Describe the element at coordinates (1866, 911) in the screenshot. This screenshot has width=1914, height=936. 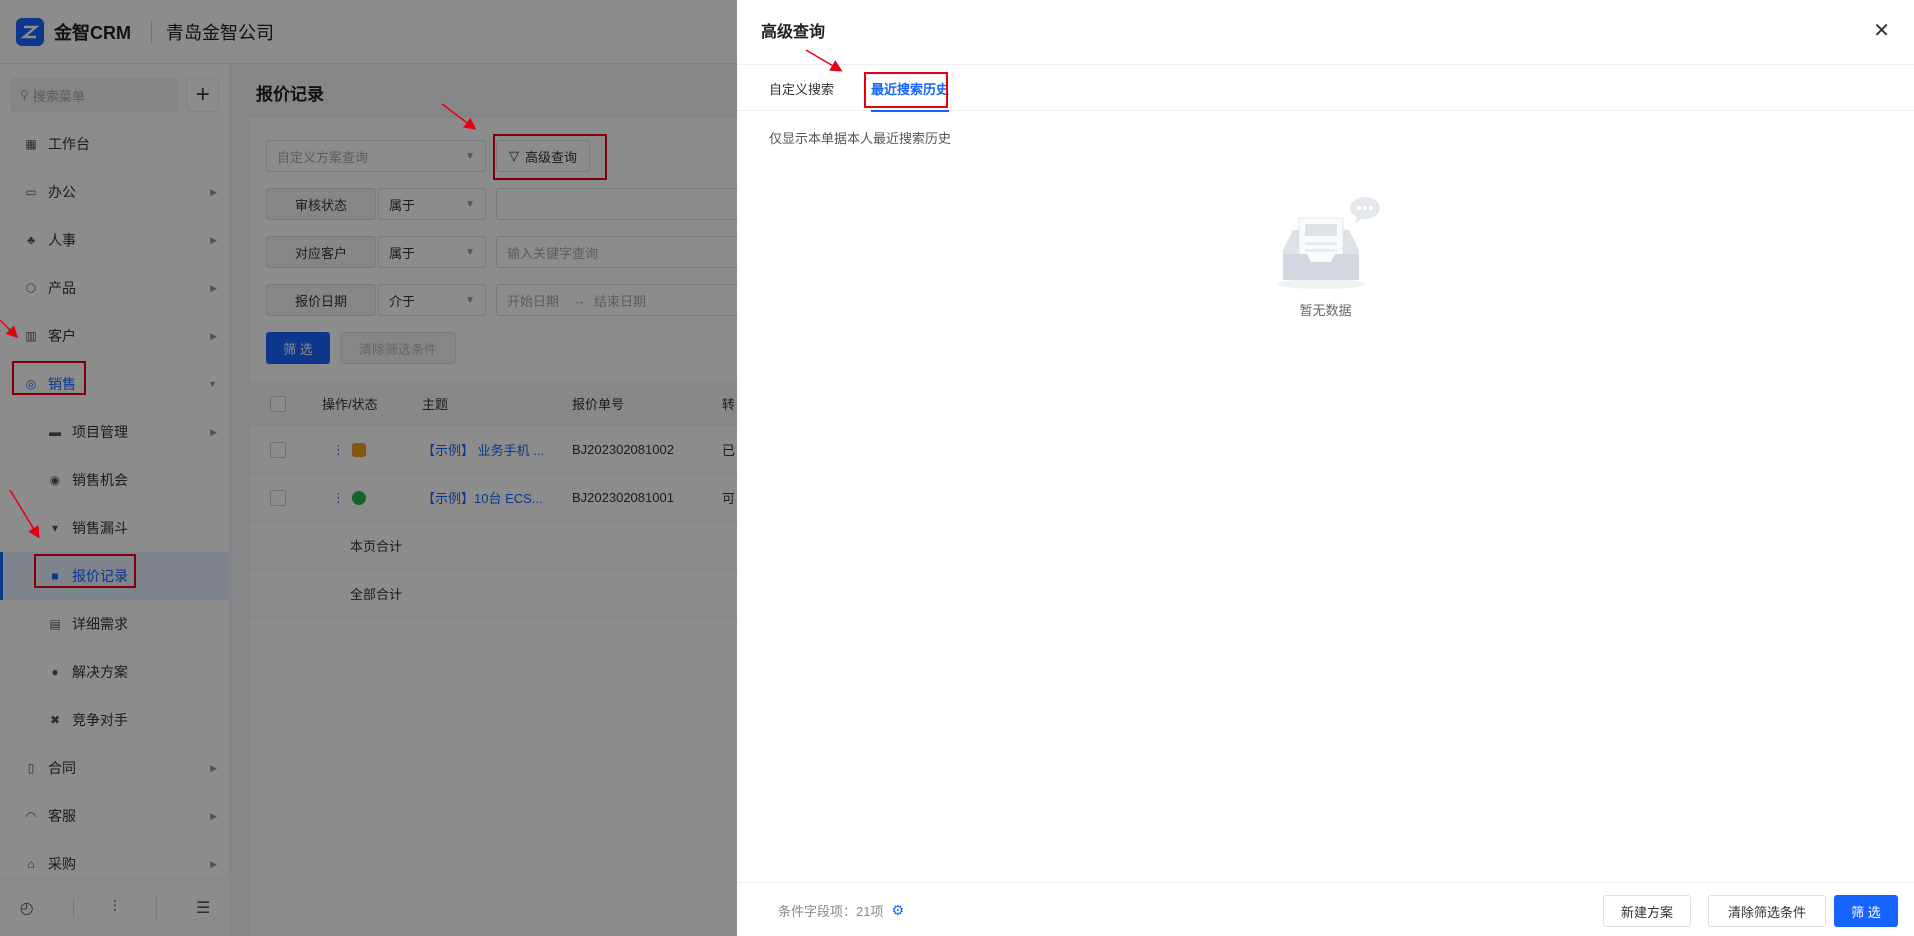
I see `filter-button: 筛 选` at that location.